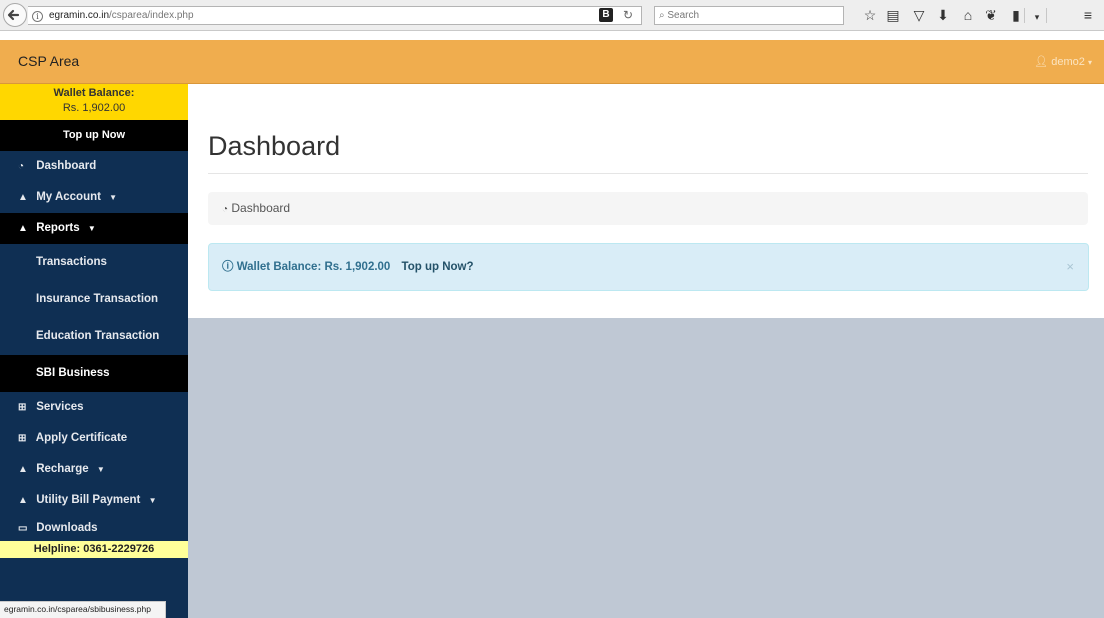 The image size is (1104, 618). What do you see at coordinates (313, 267) in the screenshot?
I see `alert-text: Wallet Balance: Rs. 1,902.00` at bounding box center [313, 267].